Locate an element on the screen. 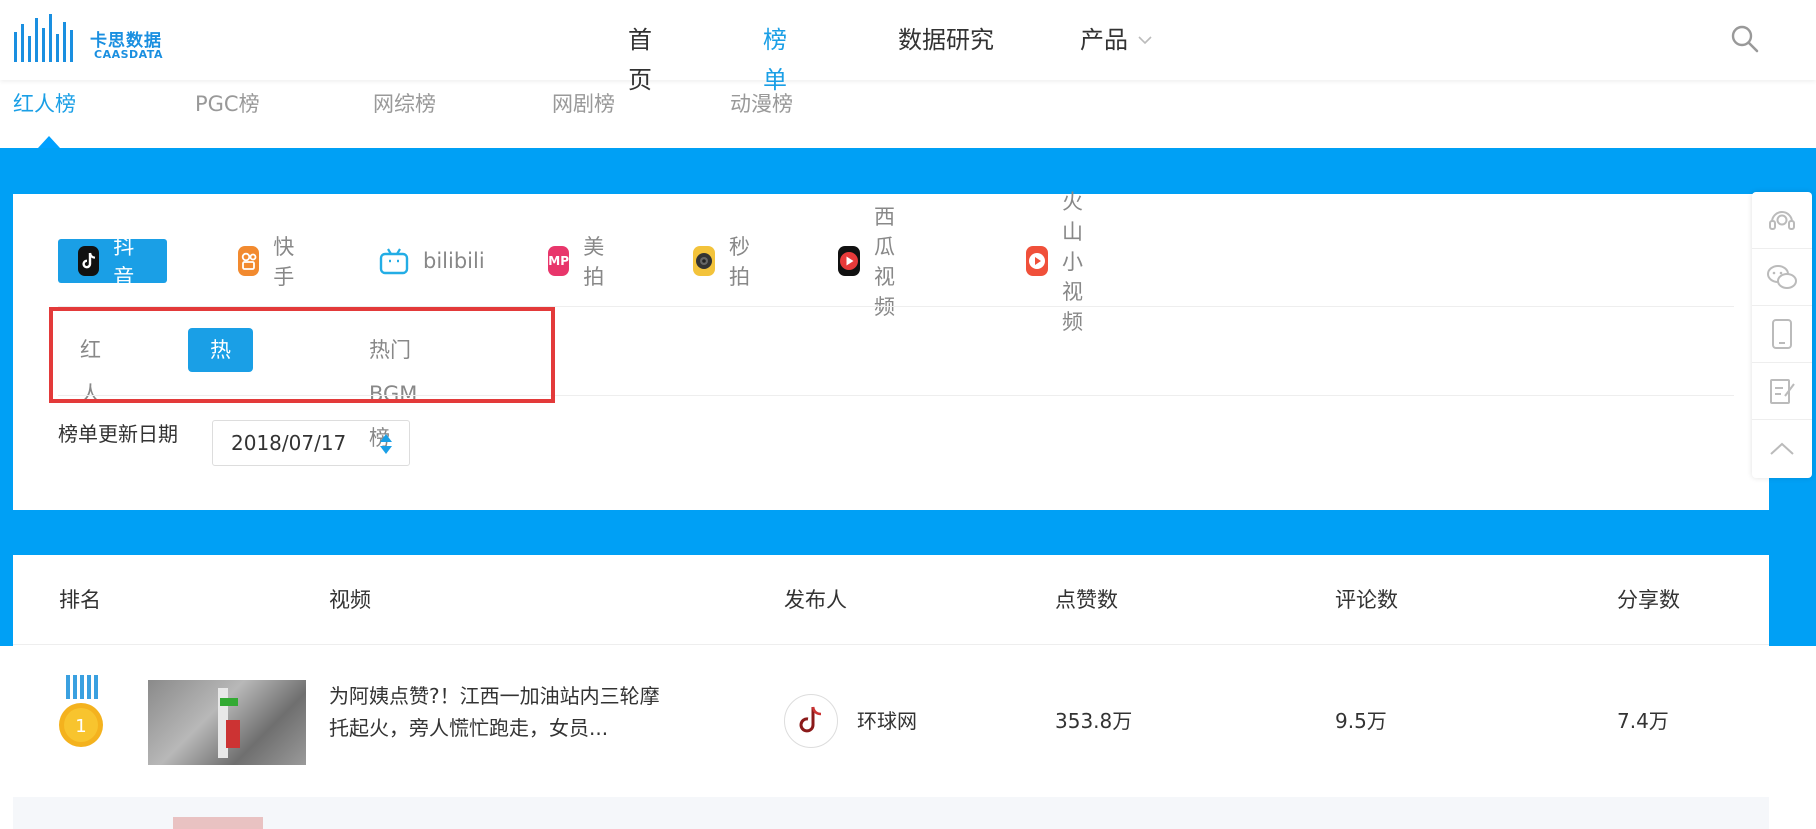  nav-home: 首页 is located at coordinates (640, 60).